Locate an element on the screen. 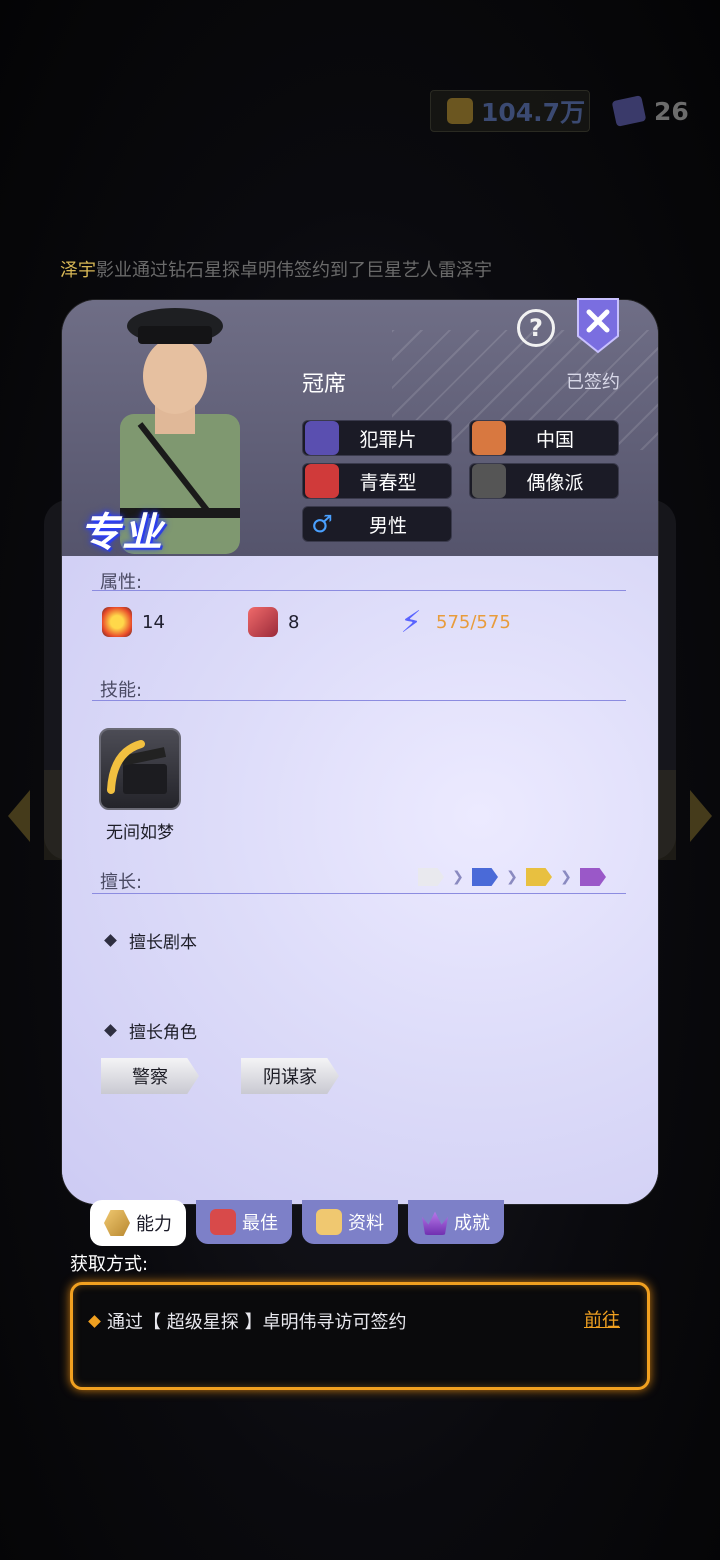 Image resolution: width=720 pixels, height=1560 pixels. help-button: ? is located at coordinates (536, 328).